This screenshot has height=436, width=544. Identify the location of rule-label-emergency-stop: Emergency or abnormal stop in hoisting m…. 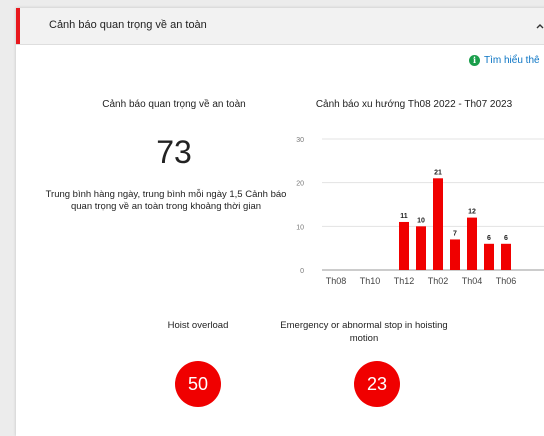
(364, 332).